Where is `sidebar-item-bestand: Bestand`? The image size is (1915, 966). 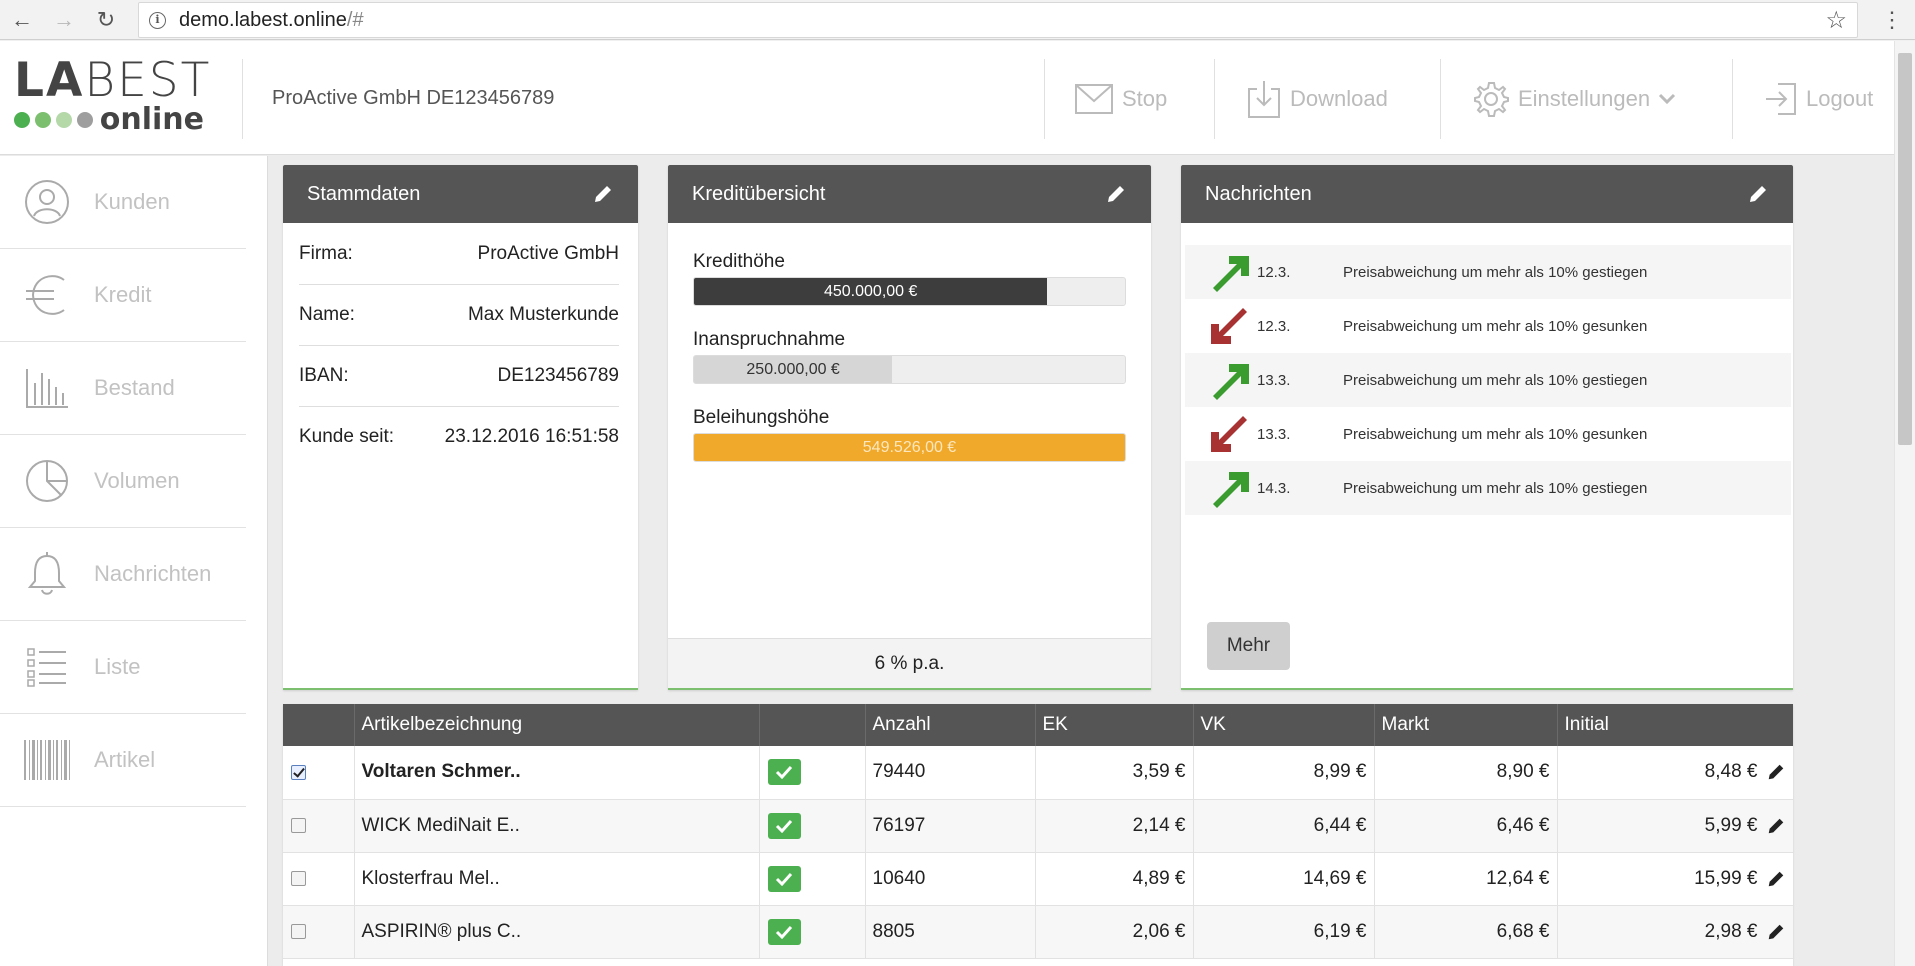 sidebar-item-bestand: Bestand is located at coordinates (123, 388).